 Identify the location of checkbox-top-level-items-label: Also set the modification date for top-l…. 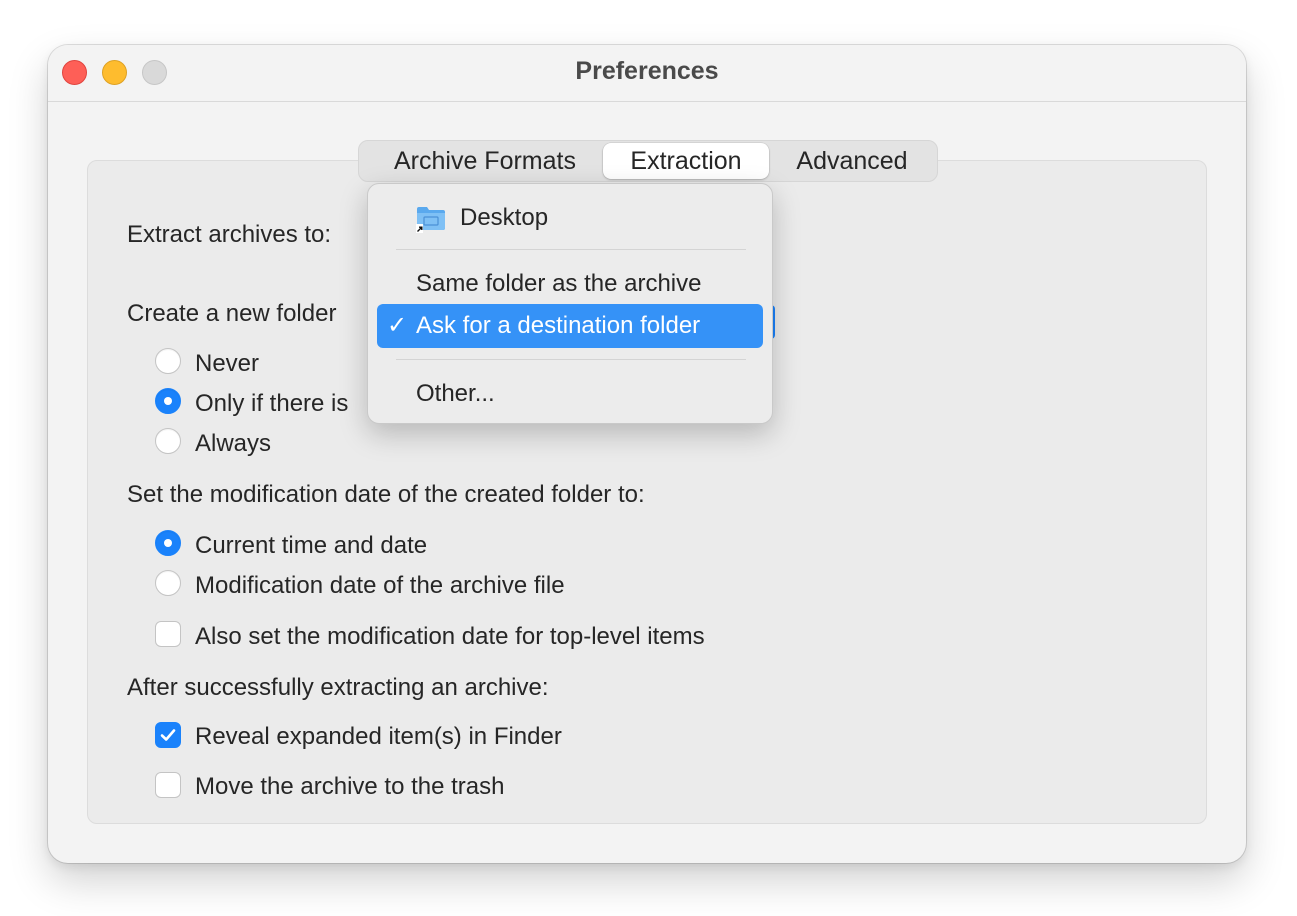
(450, 637).